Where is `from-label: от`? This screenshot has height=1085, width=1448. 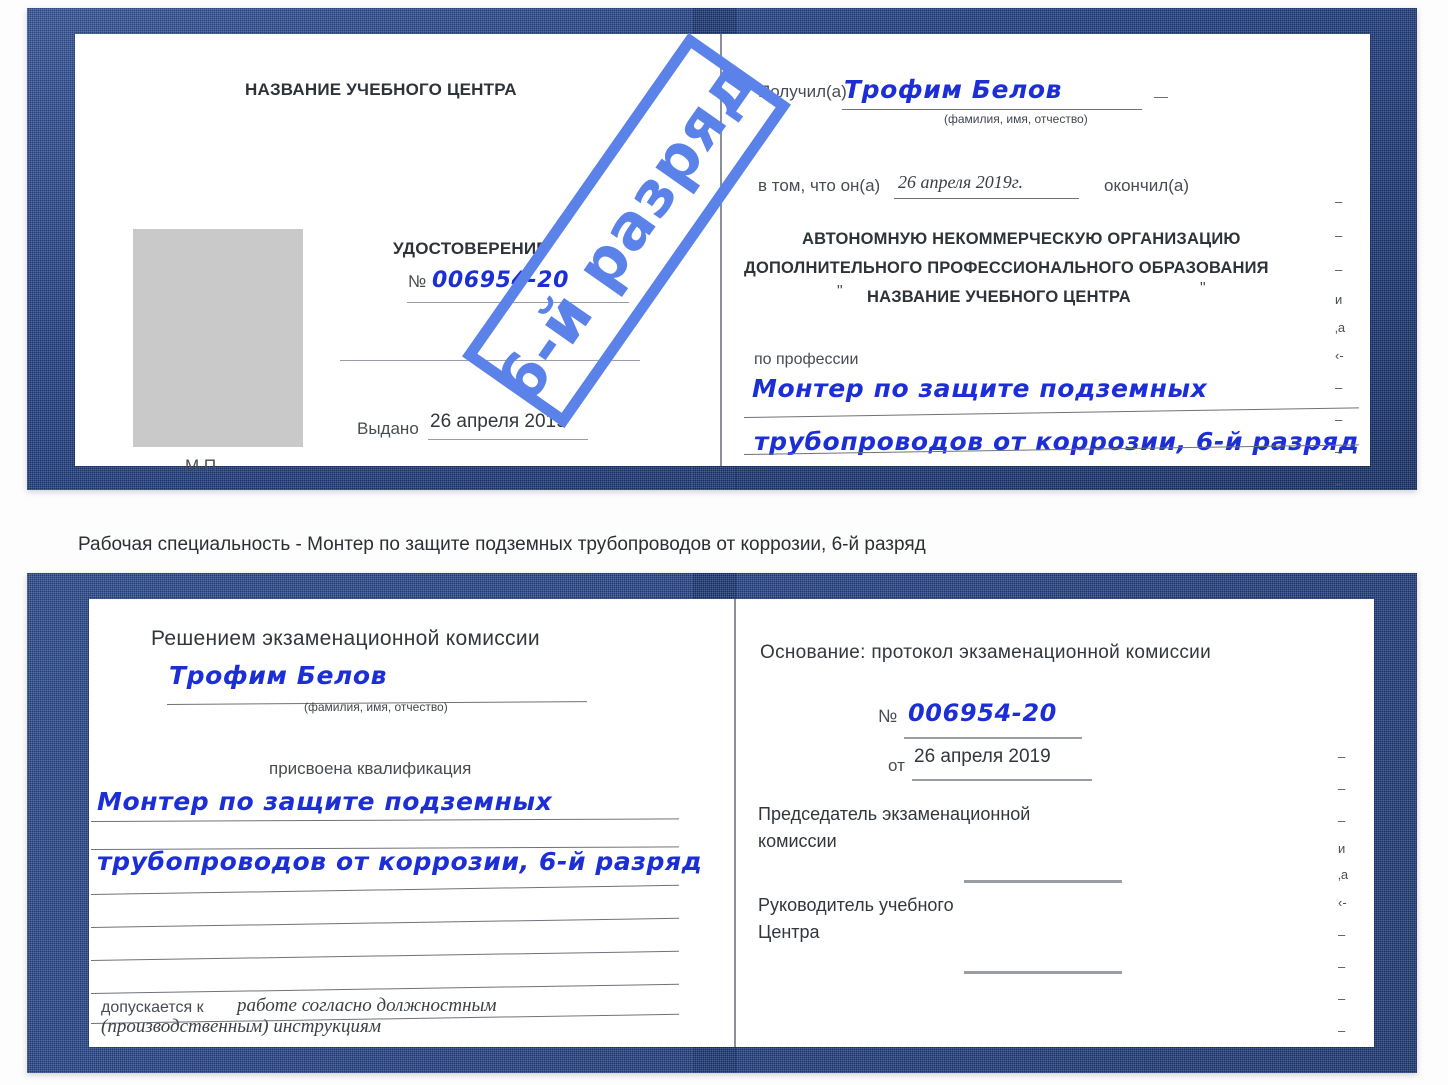 from-label: от is located at coordinates (896, 765).